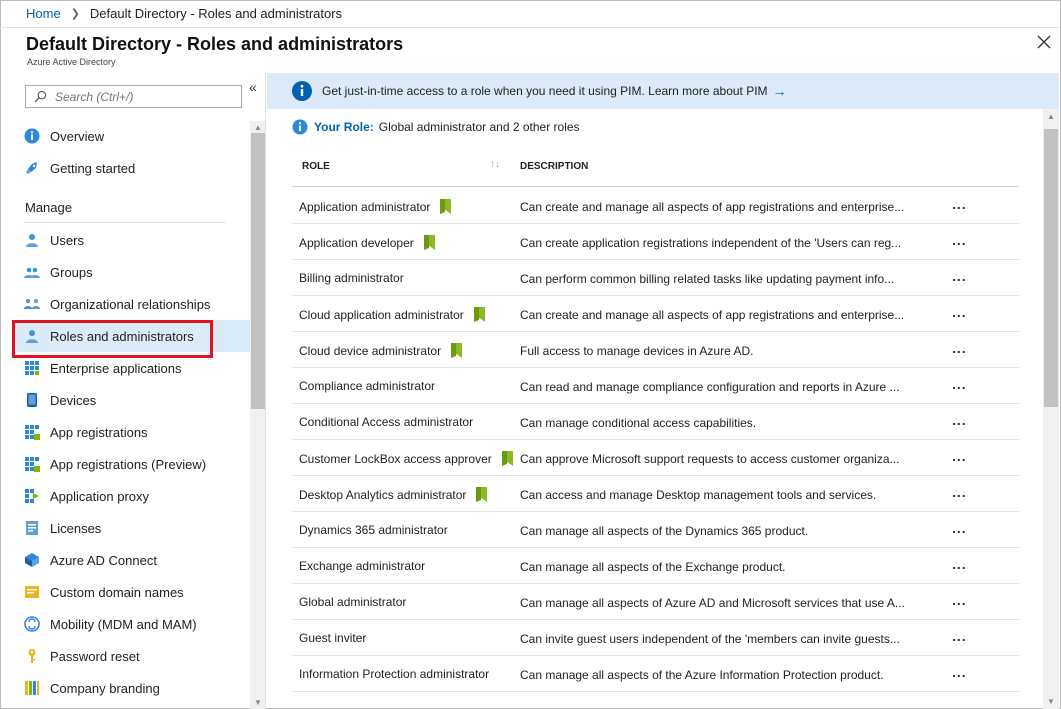  What do you see at coordinates (32, 688) in the screenshot?
I see `branding-icon` at bounding box center [32, 688].